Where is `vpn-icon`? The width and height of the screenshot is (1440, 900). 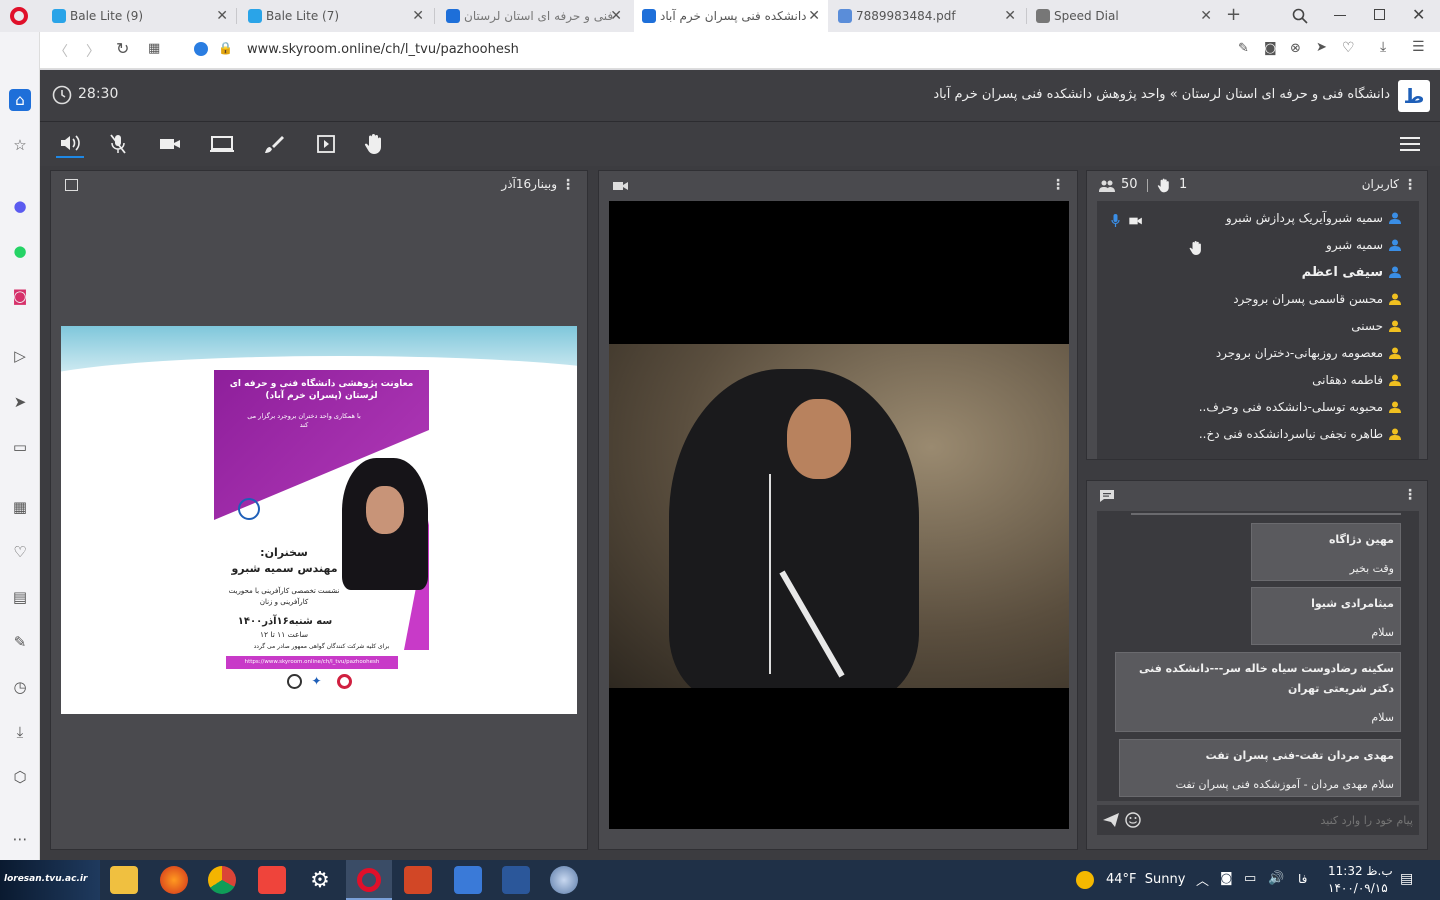 vpn-icon is located at coordinates (201, 49).